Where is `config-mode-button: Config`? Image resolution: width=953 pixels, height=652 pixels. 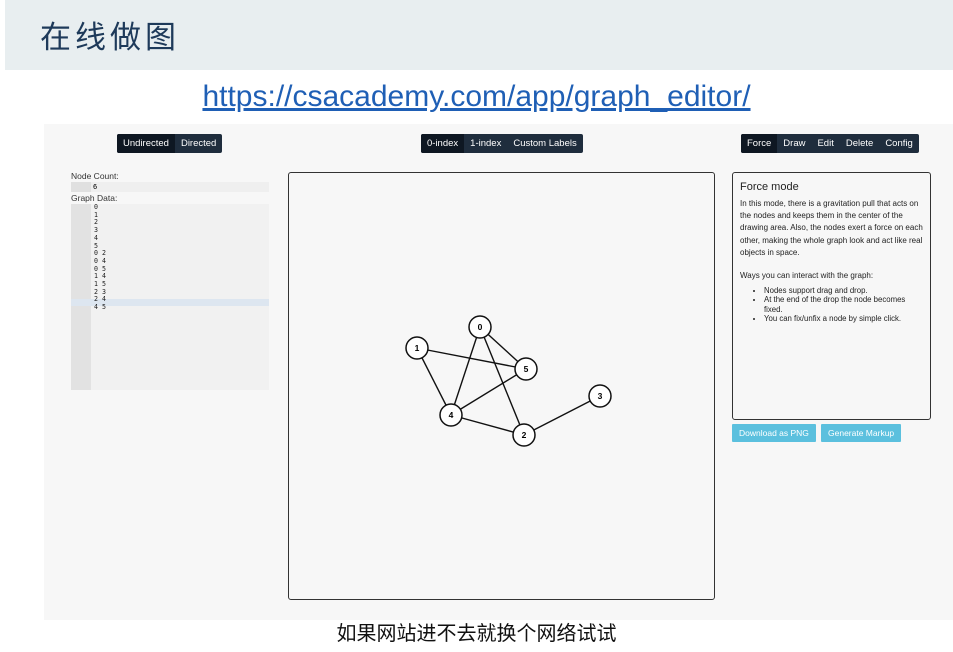
config-mode-button: Config is located at coordinates (898, 143).